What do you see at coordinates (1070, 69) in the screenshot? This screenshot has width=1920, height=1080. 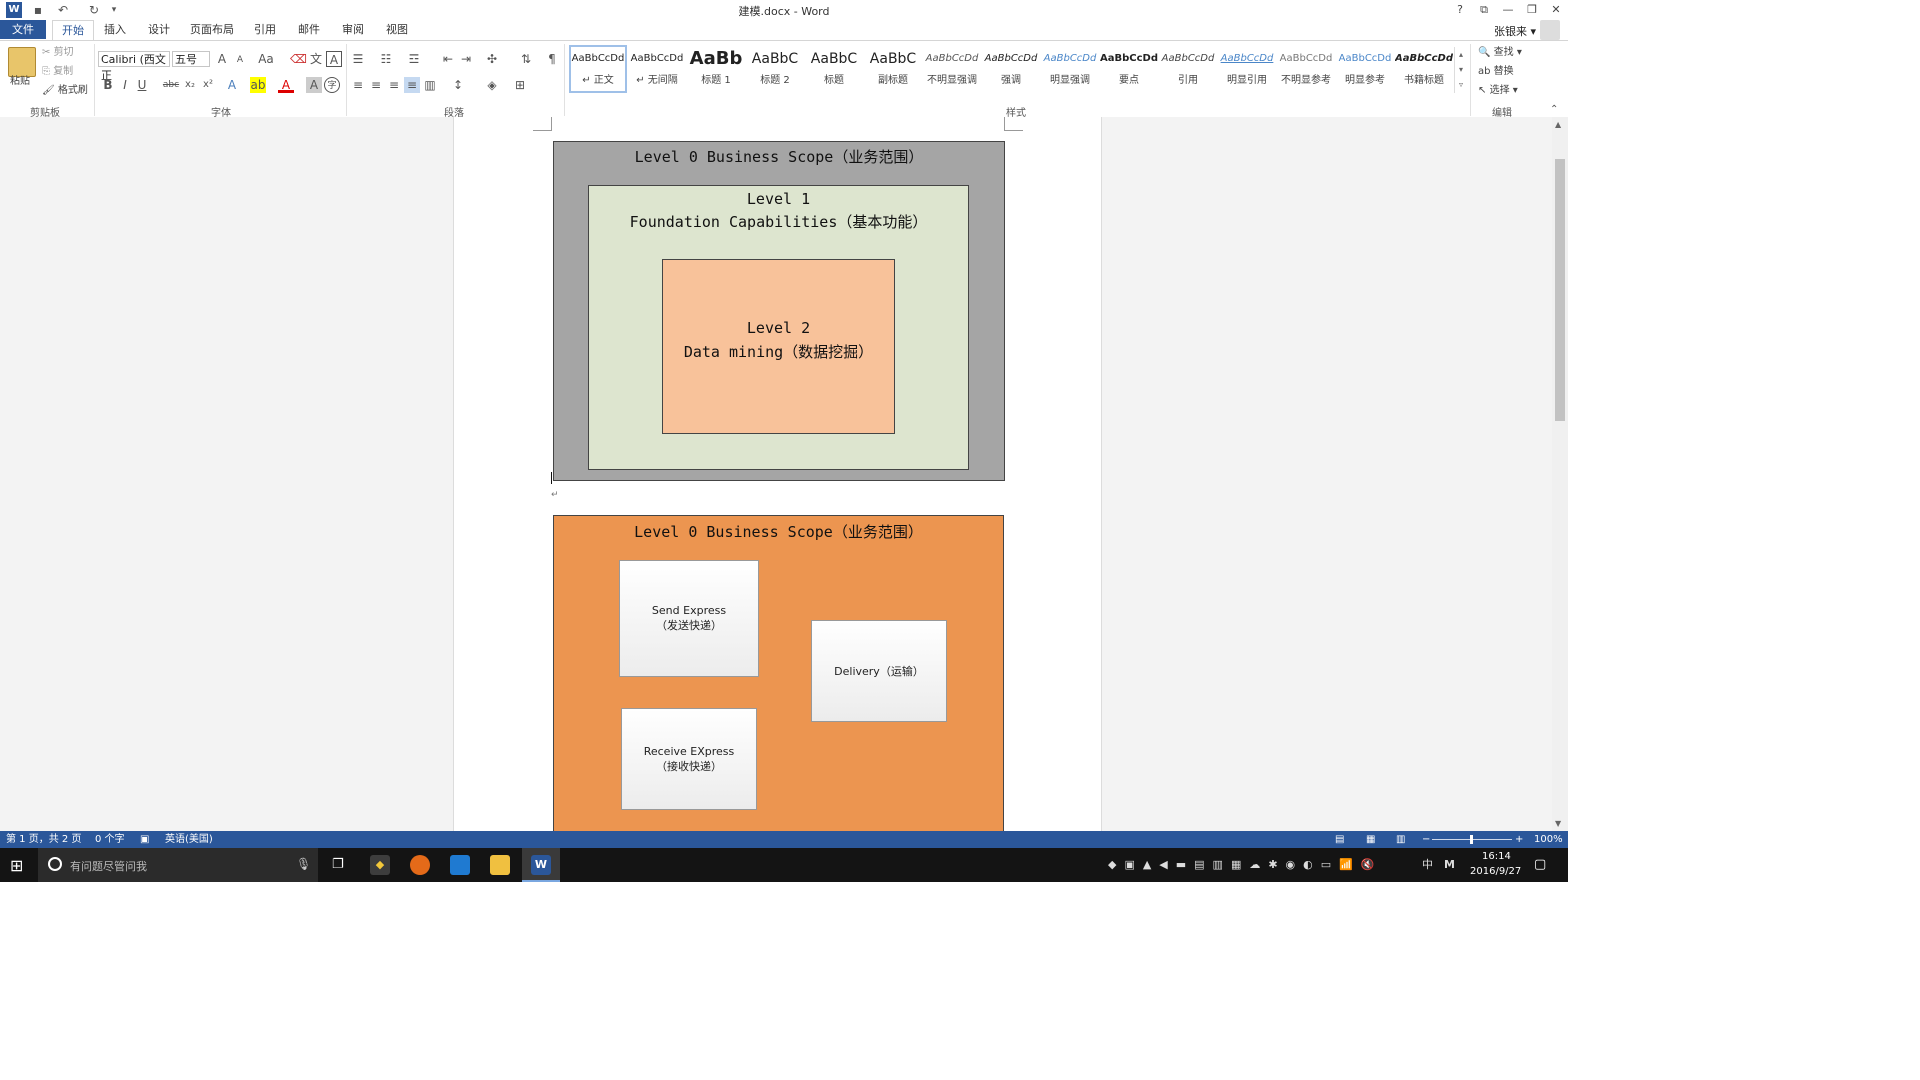 I see `style-intense-emphasis: AaBbCcDd 明显强调` at bounding box center [1070, 69].